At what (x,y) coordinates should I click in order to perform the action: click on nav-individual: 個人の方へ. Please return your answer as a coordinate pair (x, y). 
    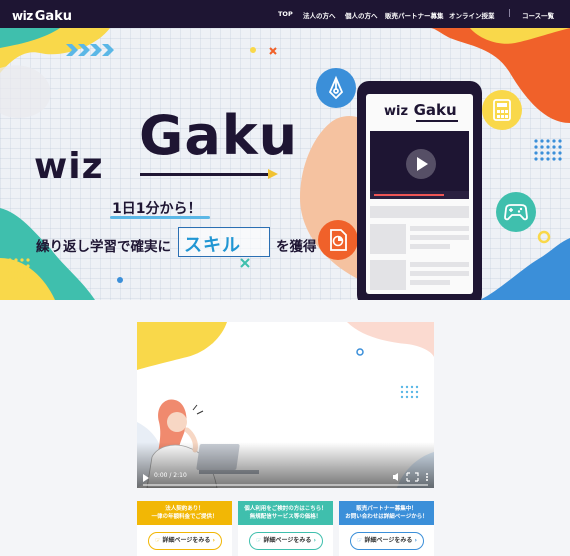
    Looking at the image, I should click on (361, 15).